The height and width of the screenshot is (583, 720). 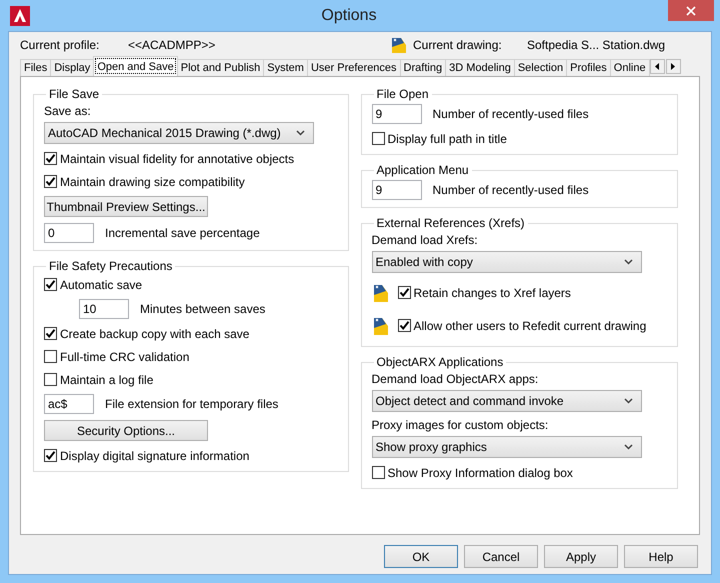 What do you see at coordinates (191, 404) in the screenshot?
I see `field-label: File extension for temporary files` at bounding box center [191, 404].